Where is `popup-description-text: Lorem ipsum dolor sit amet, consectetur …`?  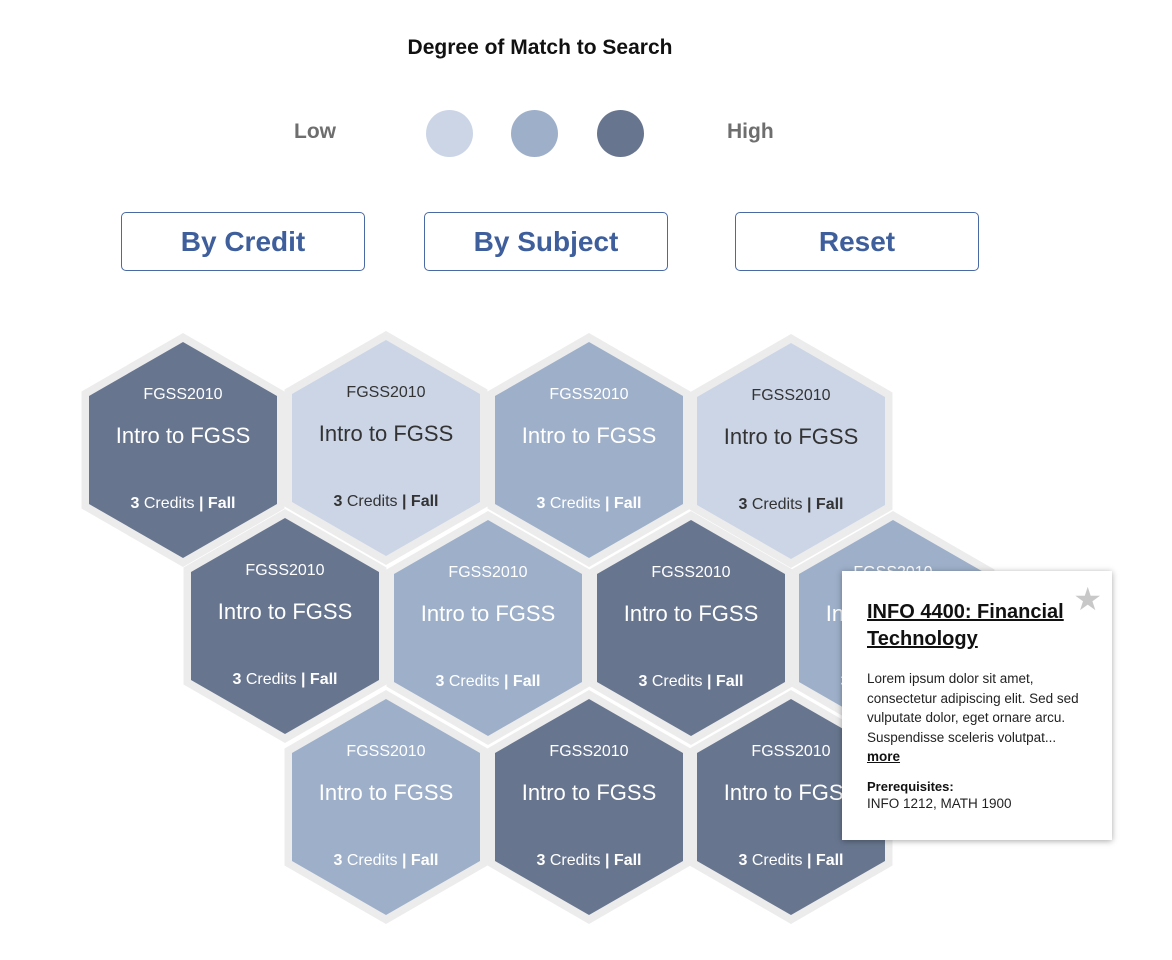 popup-description-text: Lorem ipsum dolor sit amet, consectetur … is located at coordinates (973, 708).